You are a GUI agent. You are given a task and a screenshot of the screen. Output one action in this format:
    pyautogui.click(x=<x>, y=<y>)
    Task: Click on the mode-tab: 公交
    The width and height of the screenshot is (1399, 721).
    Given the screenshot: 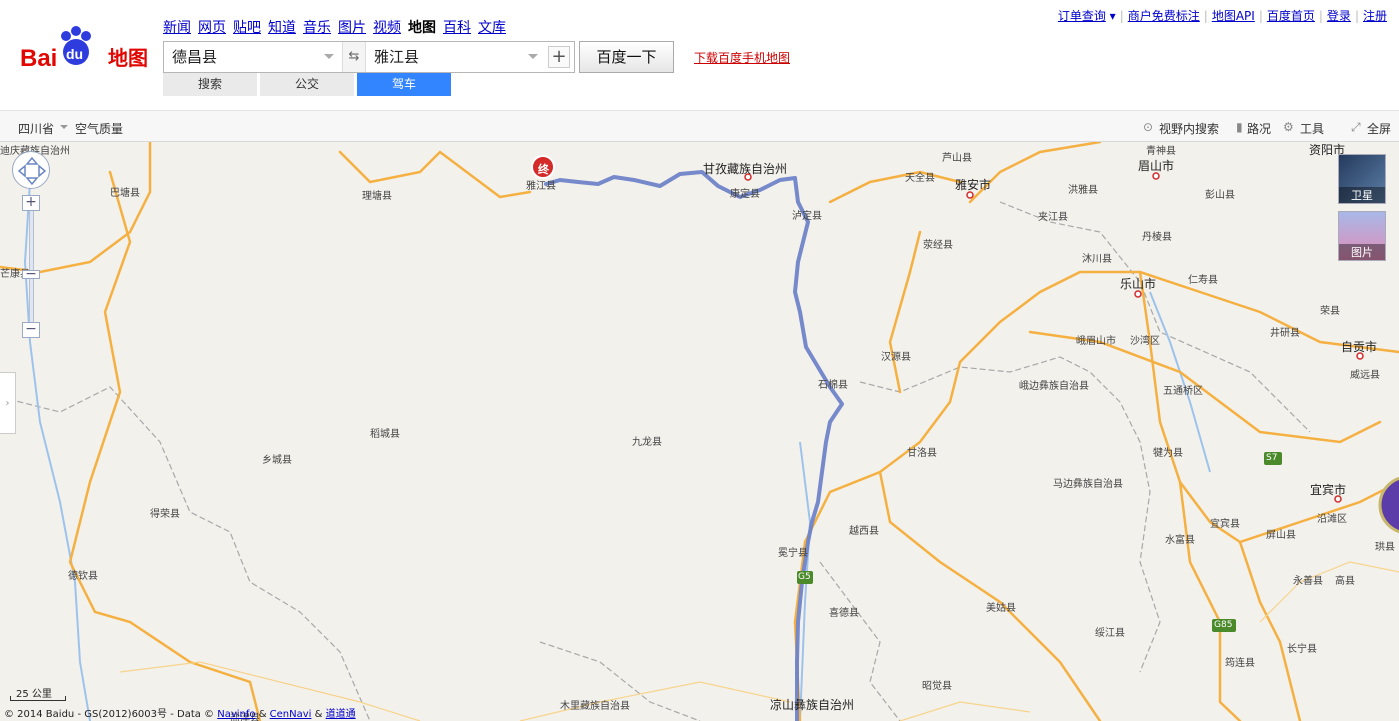 What is the action you would take?
    pyautogui.click(x=307, y=84)
    